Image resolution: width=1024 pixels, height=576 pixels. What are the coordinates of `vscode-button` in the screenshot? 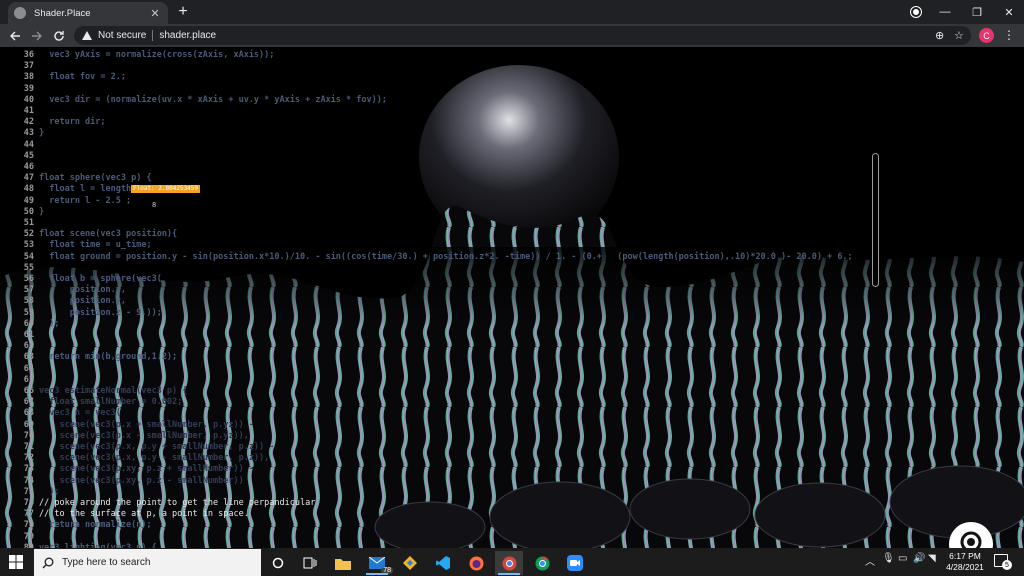 It's located at (443, 563).